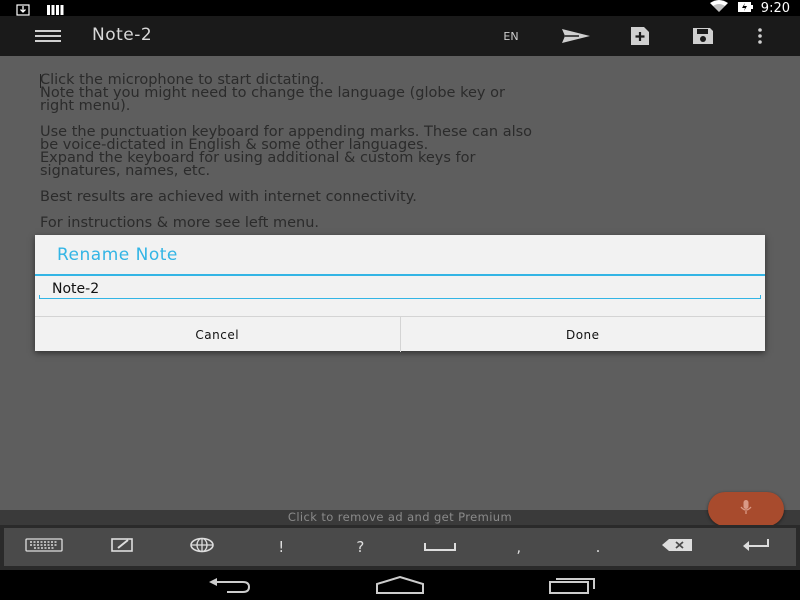 The height and width of the screenshot is (600, 800). I want to click on punctuation-keyboard: ! ? , ., so click(400, 547).